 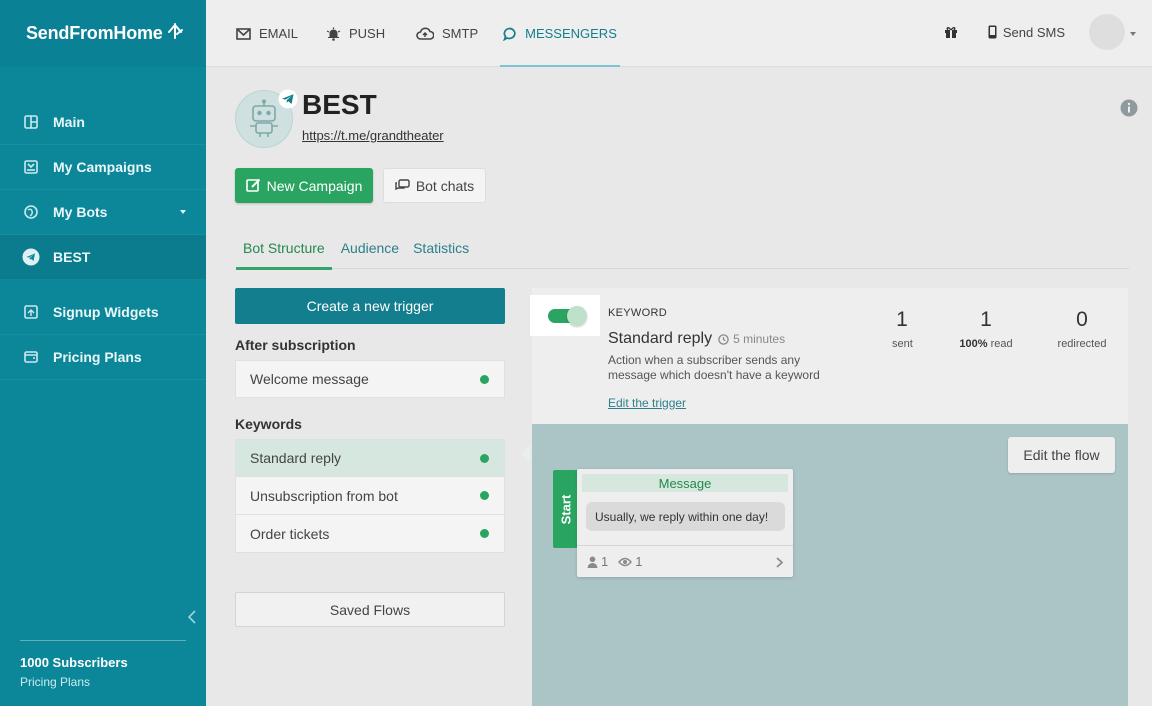 I want to click on paper-plane-logo-icon, so click(x=175, y=33).